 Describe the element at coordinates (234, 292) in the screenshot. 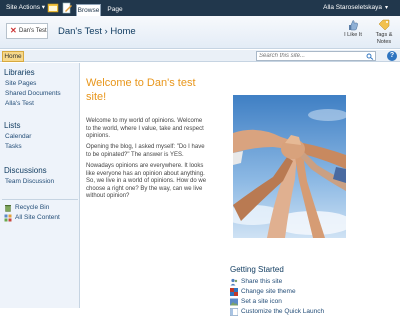

I see `theme-icon` at that location.